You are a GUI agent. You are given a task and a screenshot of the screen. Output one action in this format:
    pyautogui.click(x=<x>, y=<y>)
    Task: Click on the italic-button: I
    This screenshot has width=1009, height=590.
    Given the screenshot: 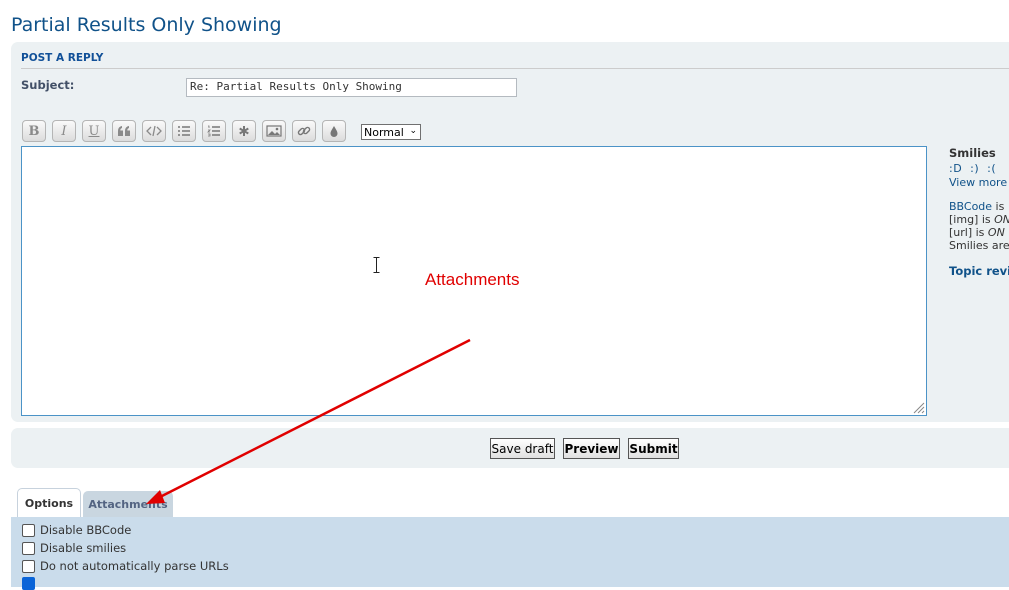 What is the action you would take?
    pyautogui.click(x=64, y=131)
    